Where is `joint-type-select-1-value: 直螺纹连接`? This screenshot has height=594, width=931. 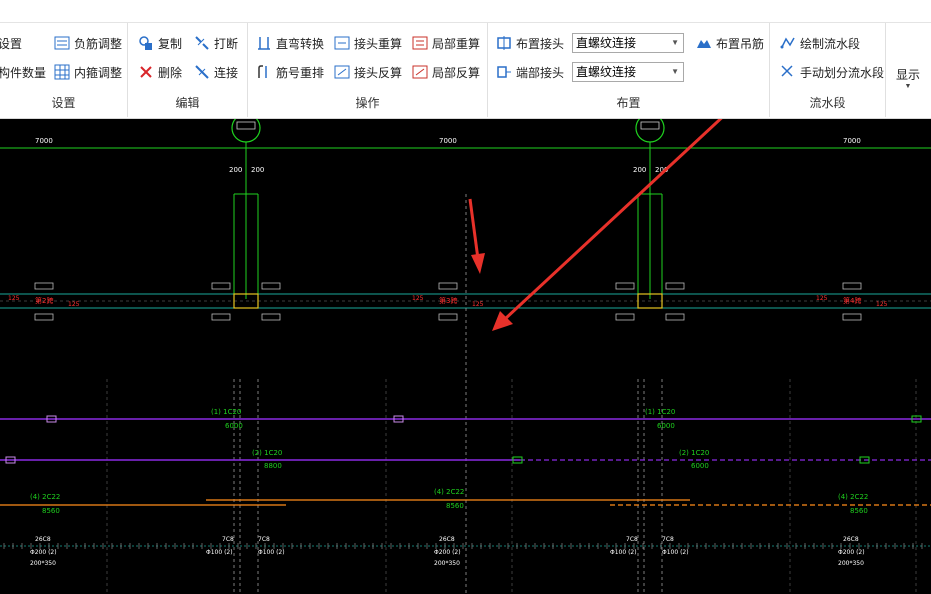
joint-type-select-1-value: 直螺纹连接 is located at coordinates (606, 43).